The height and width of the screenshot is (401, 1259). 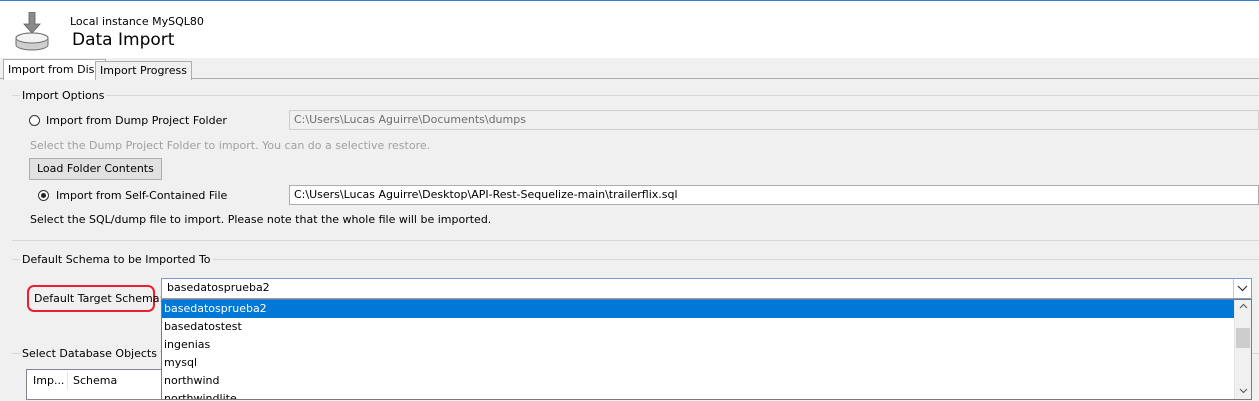 What do you see at coordinates (67, 381) in the screenshot?
I see `column-separator` at bounding box center [67, 381].